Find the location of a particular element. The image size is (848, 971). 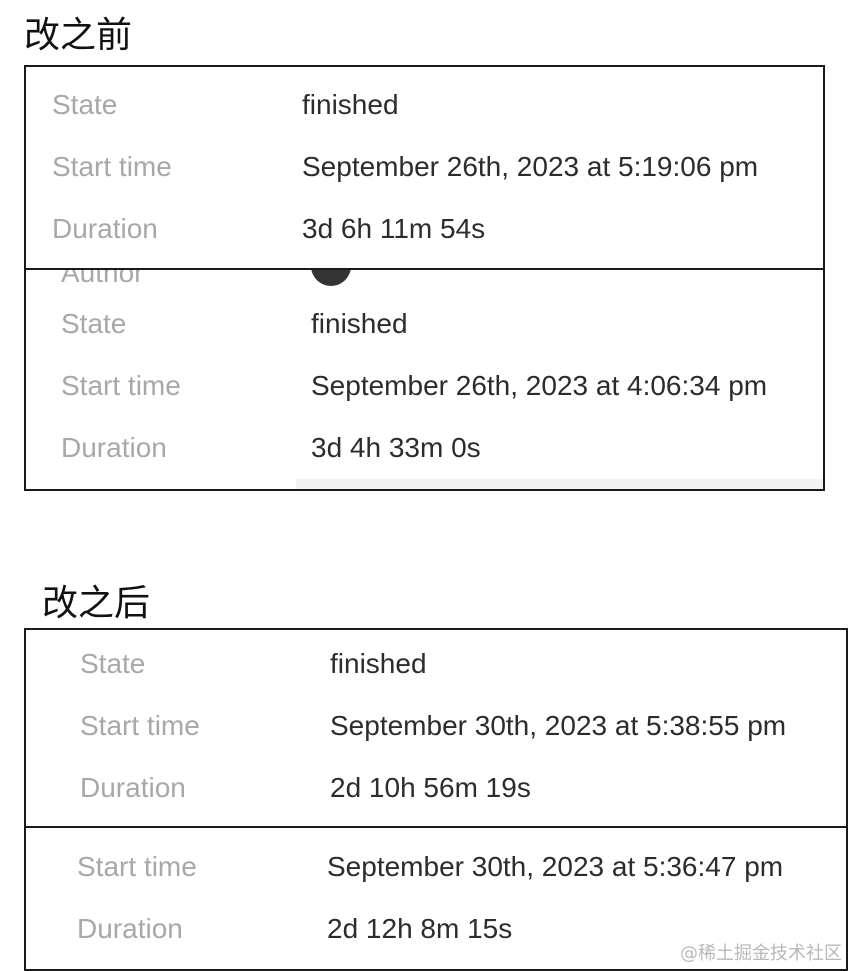

before-top-state-row: State finished is located at coordinates (424, 105).